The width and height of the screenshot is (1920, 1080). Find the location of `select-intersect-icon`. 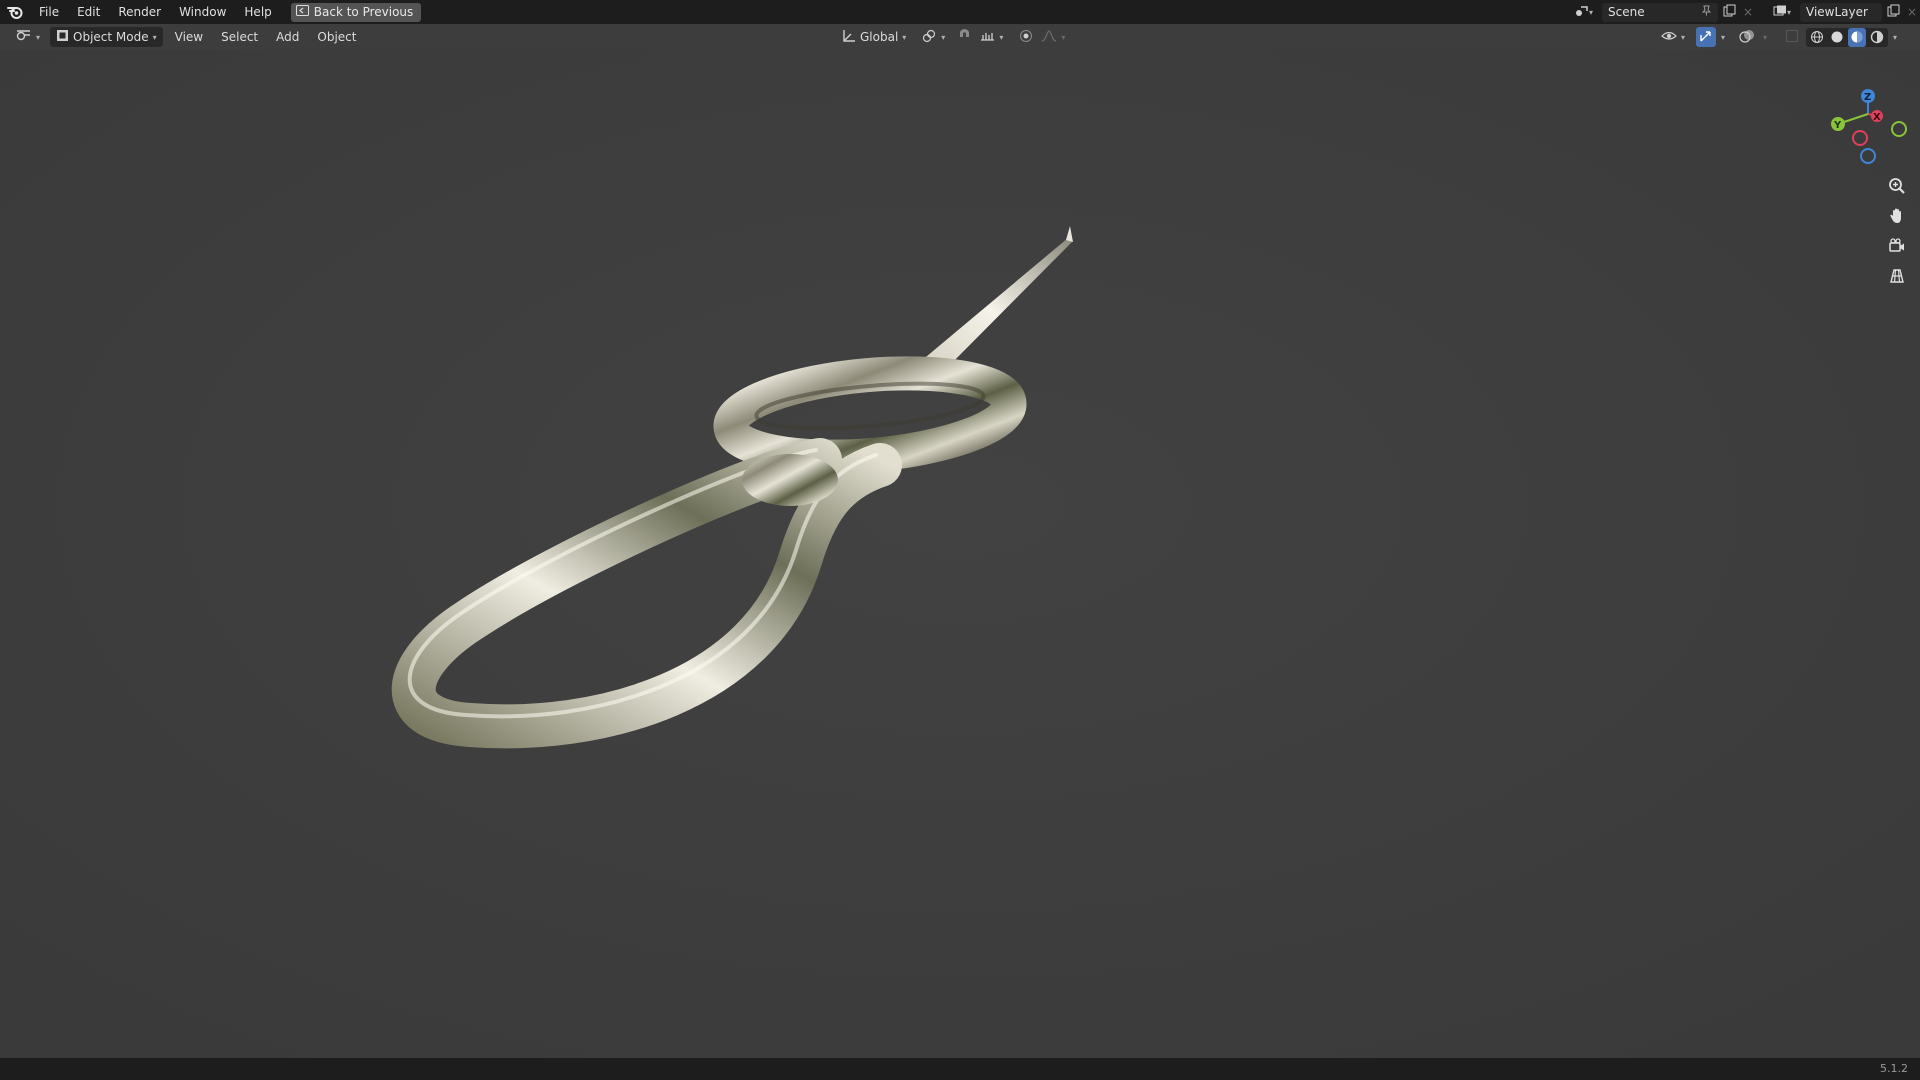

select-intersect-icon is located at coordinates (129, 64).